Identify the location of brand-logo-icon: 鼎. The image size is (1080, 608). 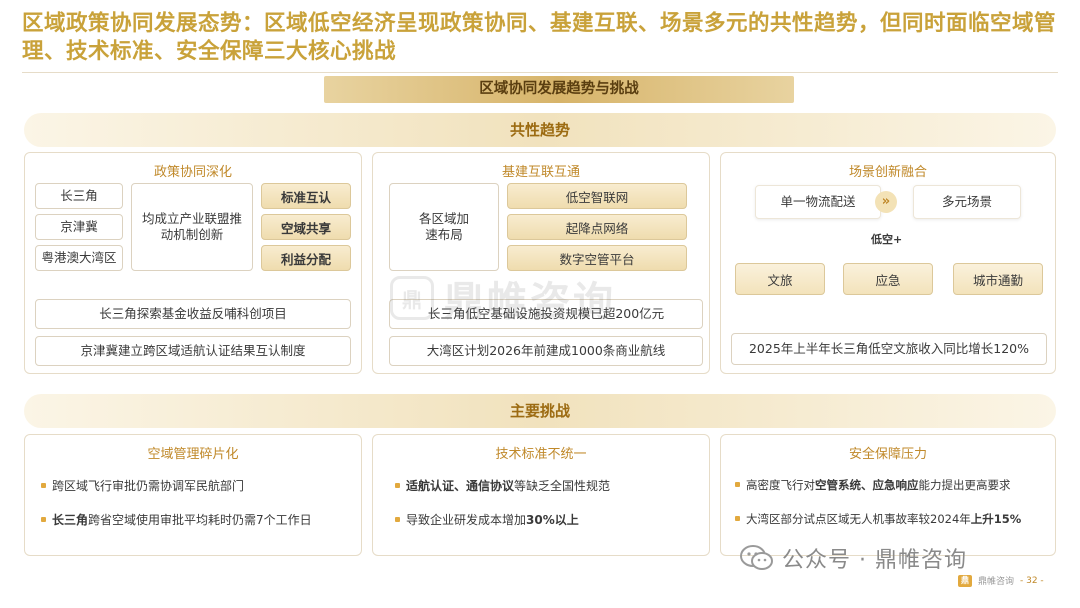
(965, 580).